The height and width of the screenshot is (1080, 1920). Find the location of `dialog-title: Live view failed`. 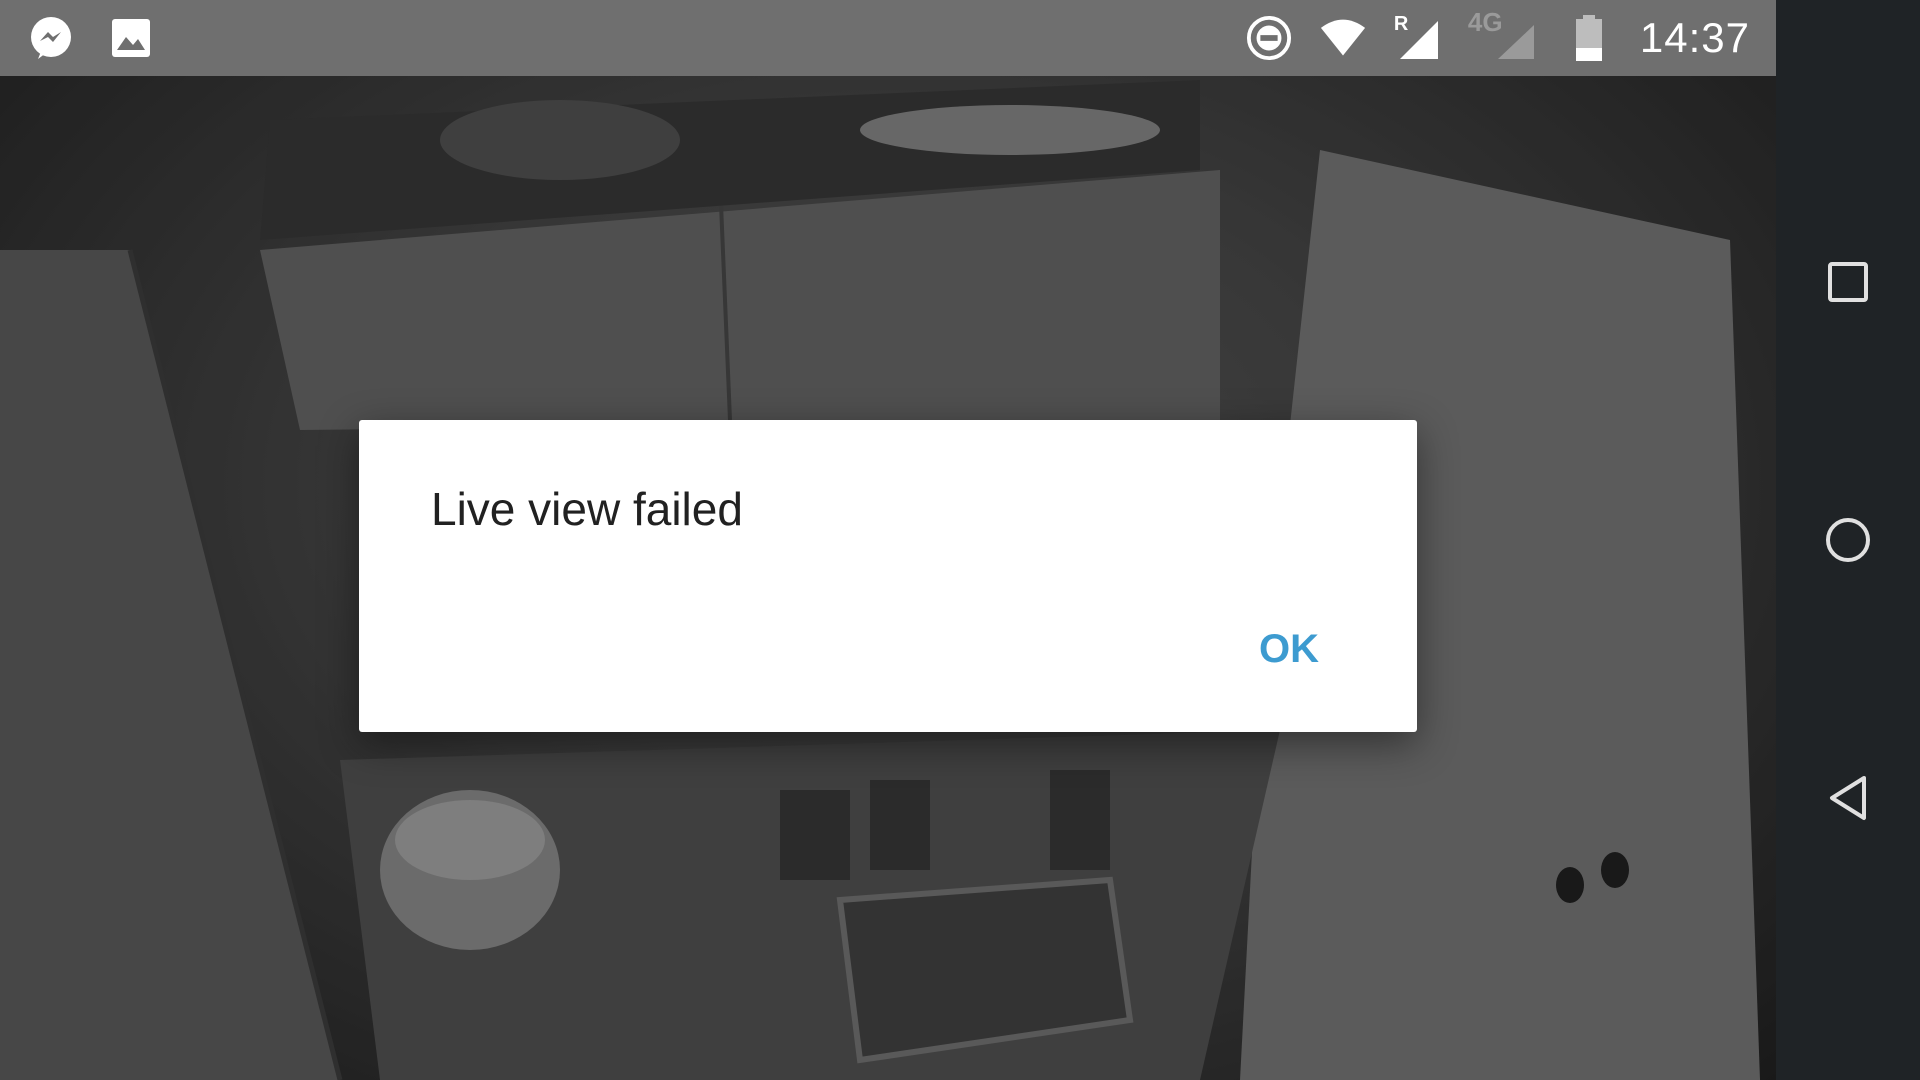

dialog-title: Live view failed is located at coordinates (587, 509).